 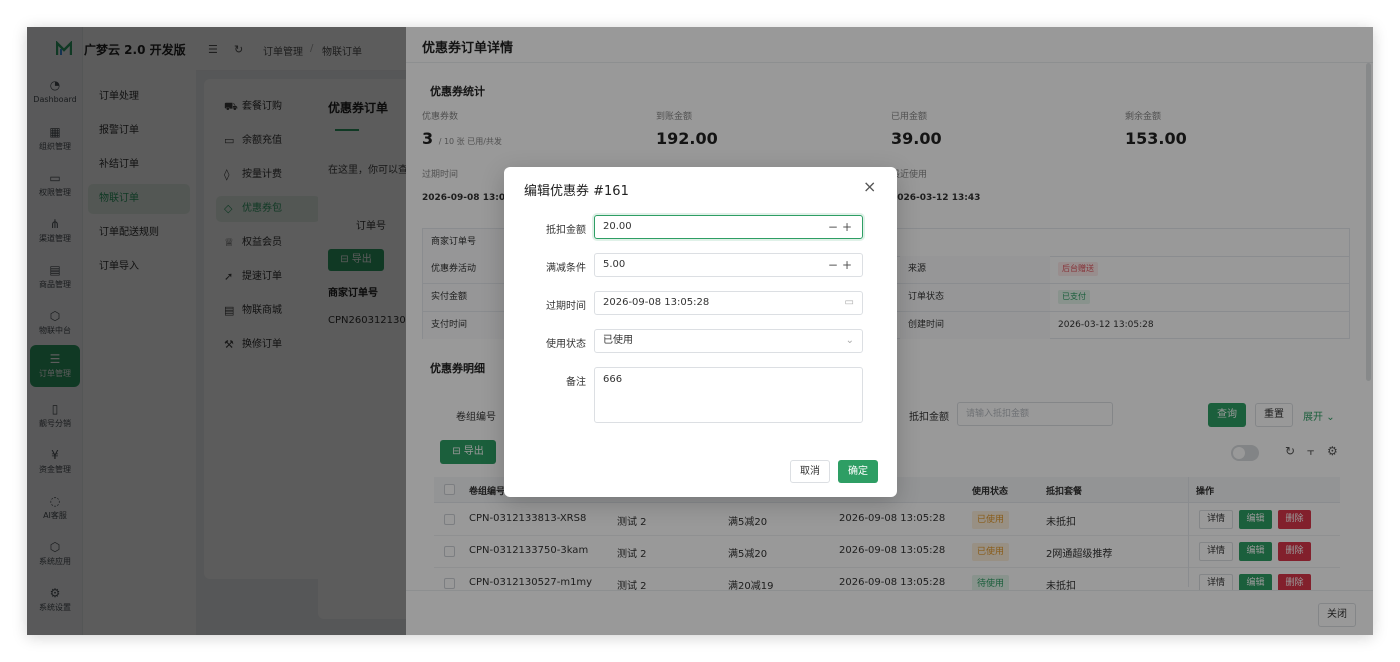 I want to click on threshold-value: 5.00, so click(x=614, y=264).